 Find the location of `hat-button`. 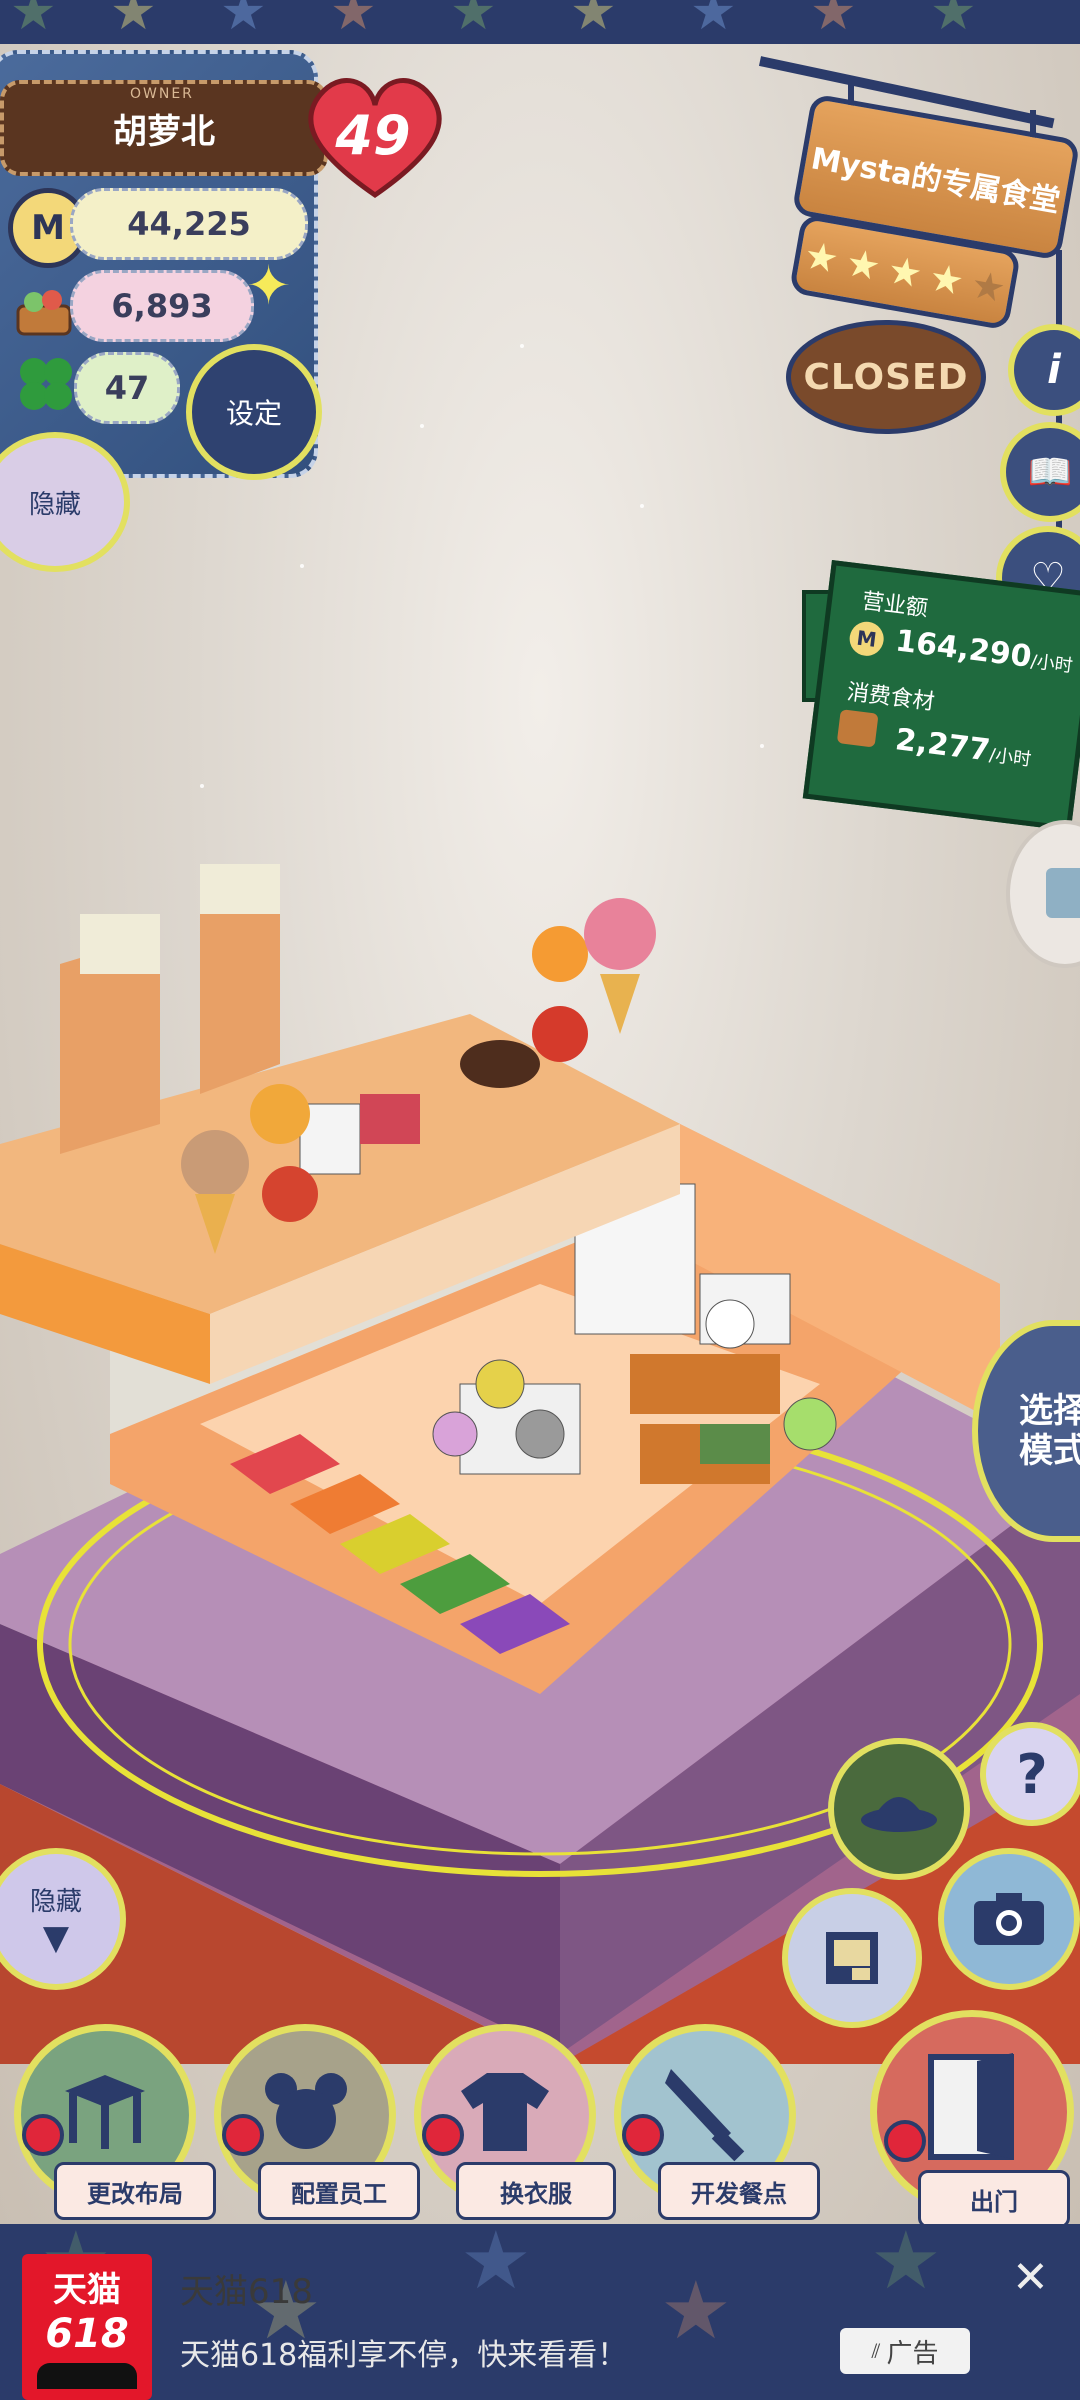

hat-button is located at coordinates (899, 1809).